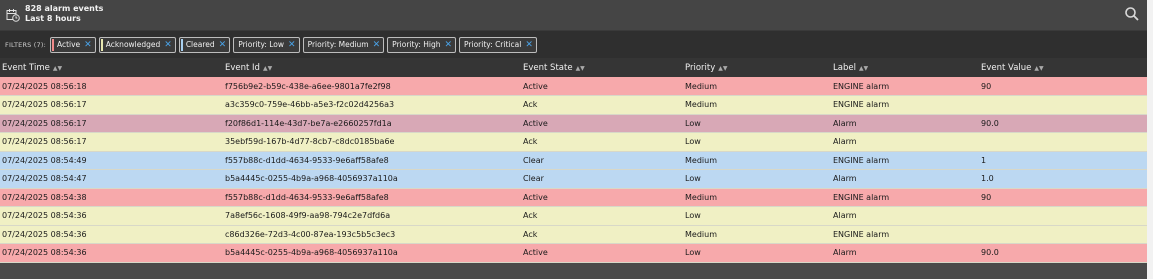 The image size is (1153, 279). Describe the element at coordinates (111, 86) in the screenshot. I see `event-time-cell: 07/24/2025 08:56:18` at that location.